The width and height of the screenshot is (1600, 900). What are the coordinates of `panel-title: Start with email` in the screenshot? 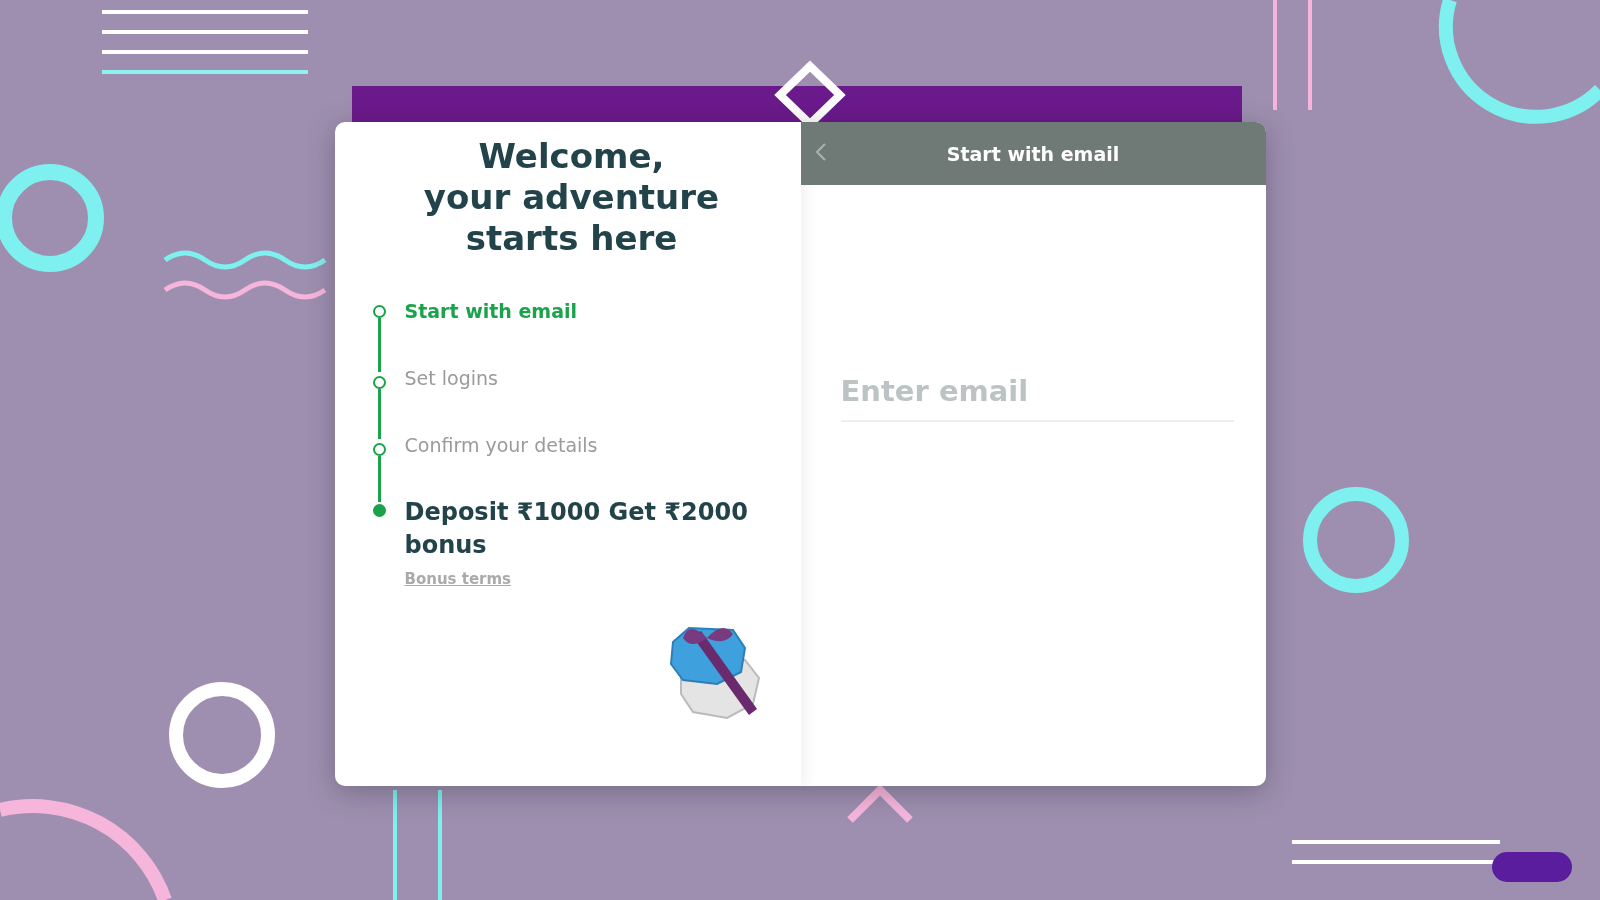 It's located at (1033, 153).